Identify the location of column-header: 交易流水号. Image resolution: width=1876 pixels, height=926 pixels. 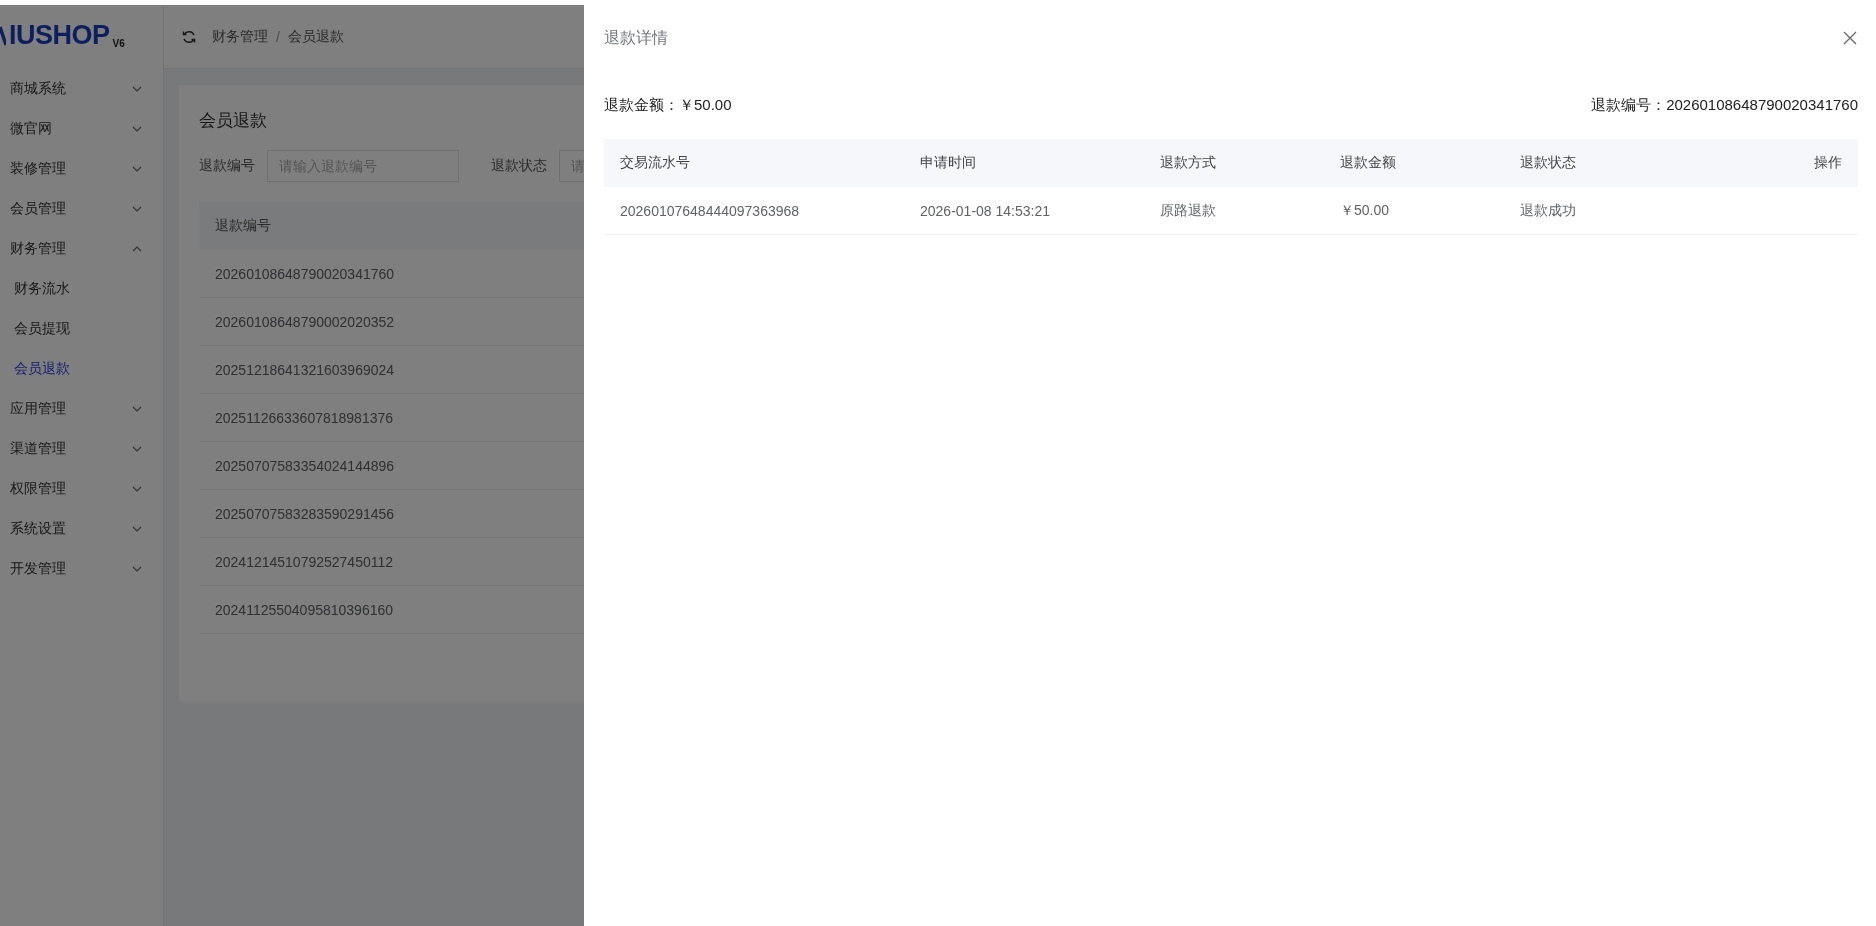
(754, 163).